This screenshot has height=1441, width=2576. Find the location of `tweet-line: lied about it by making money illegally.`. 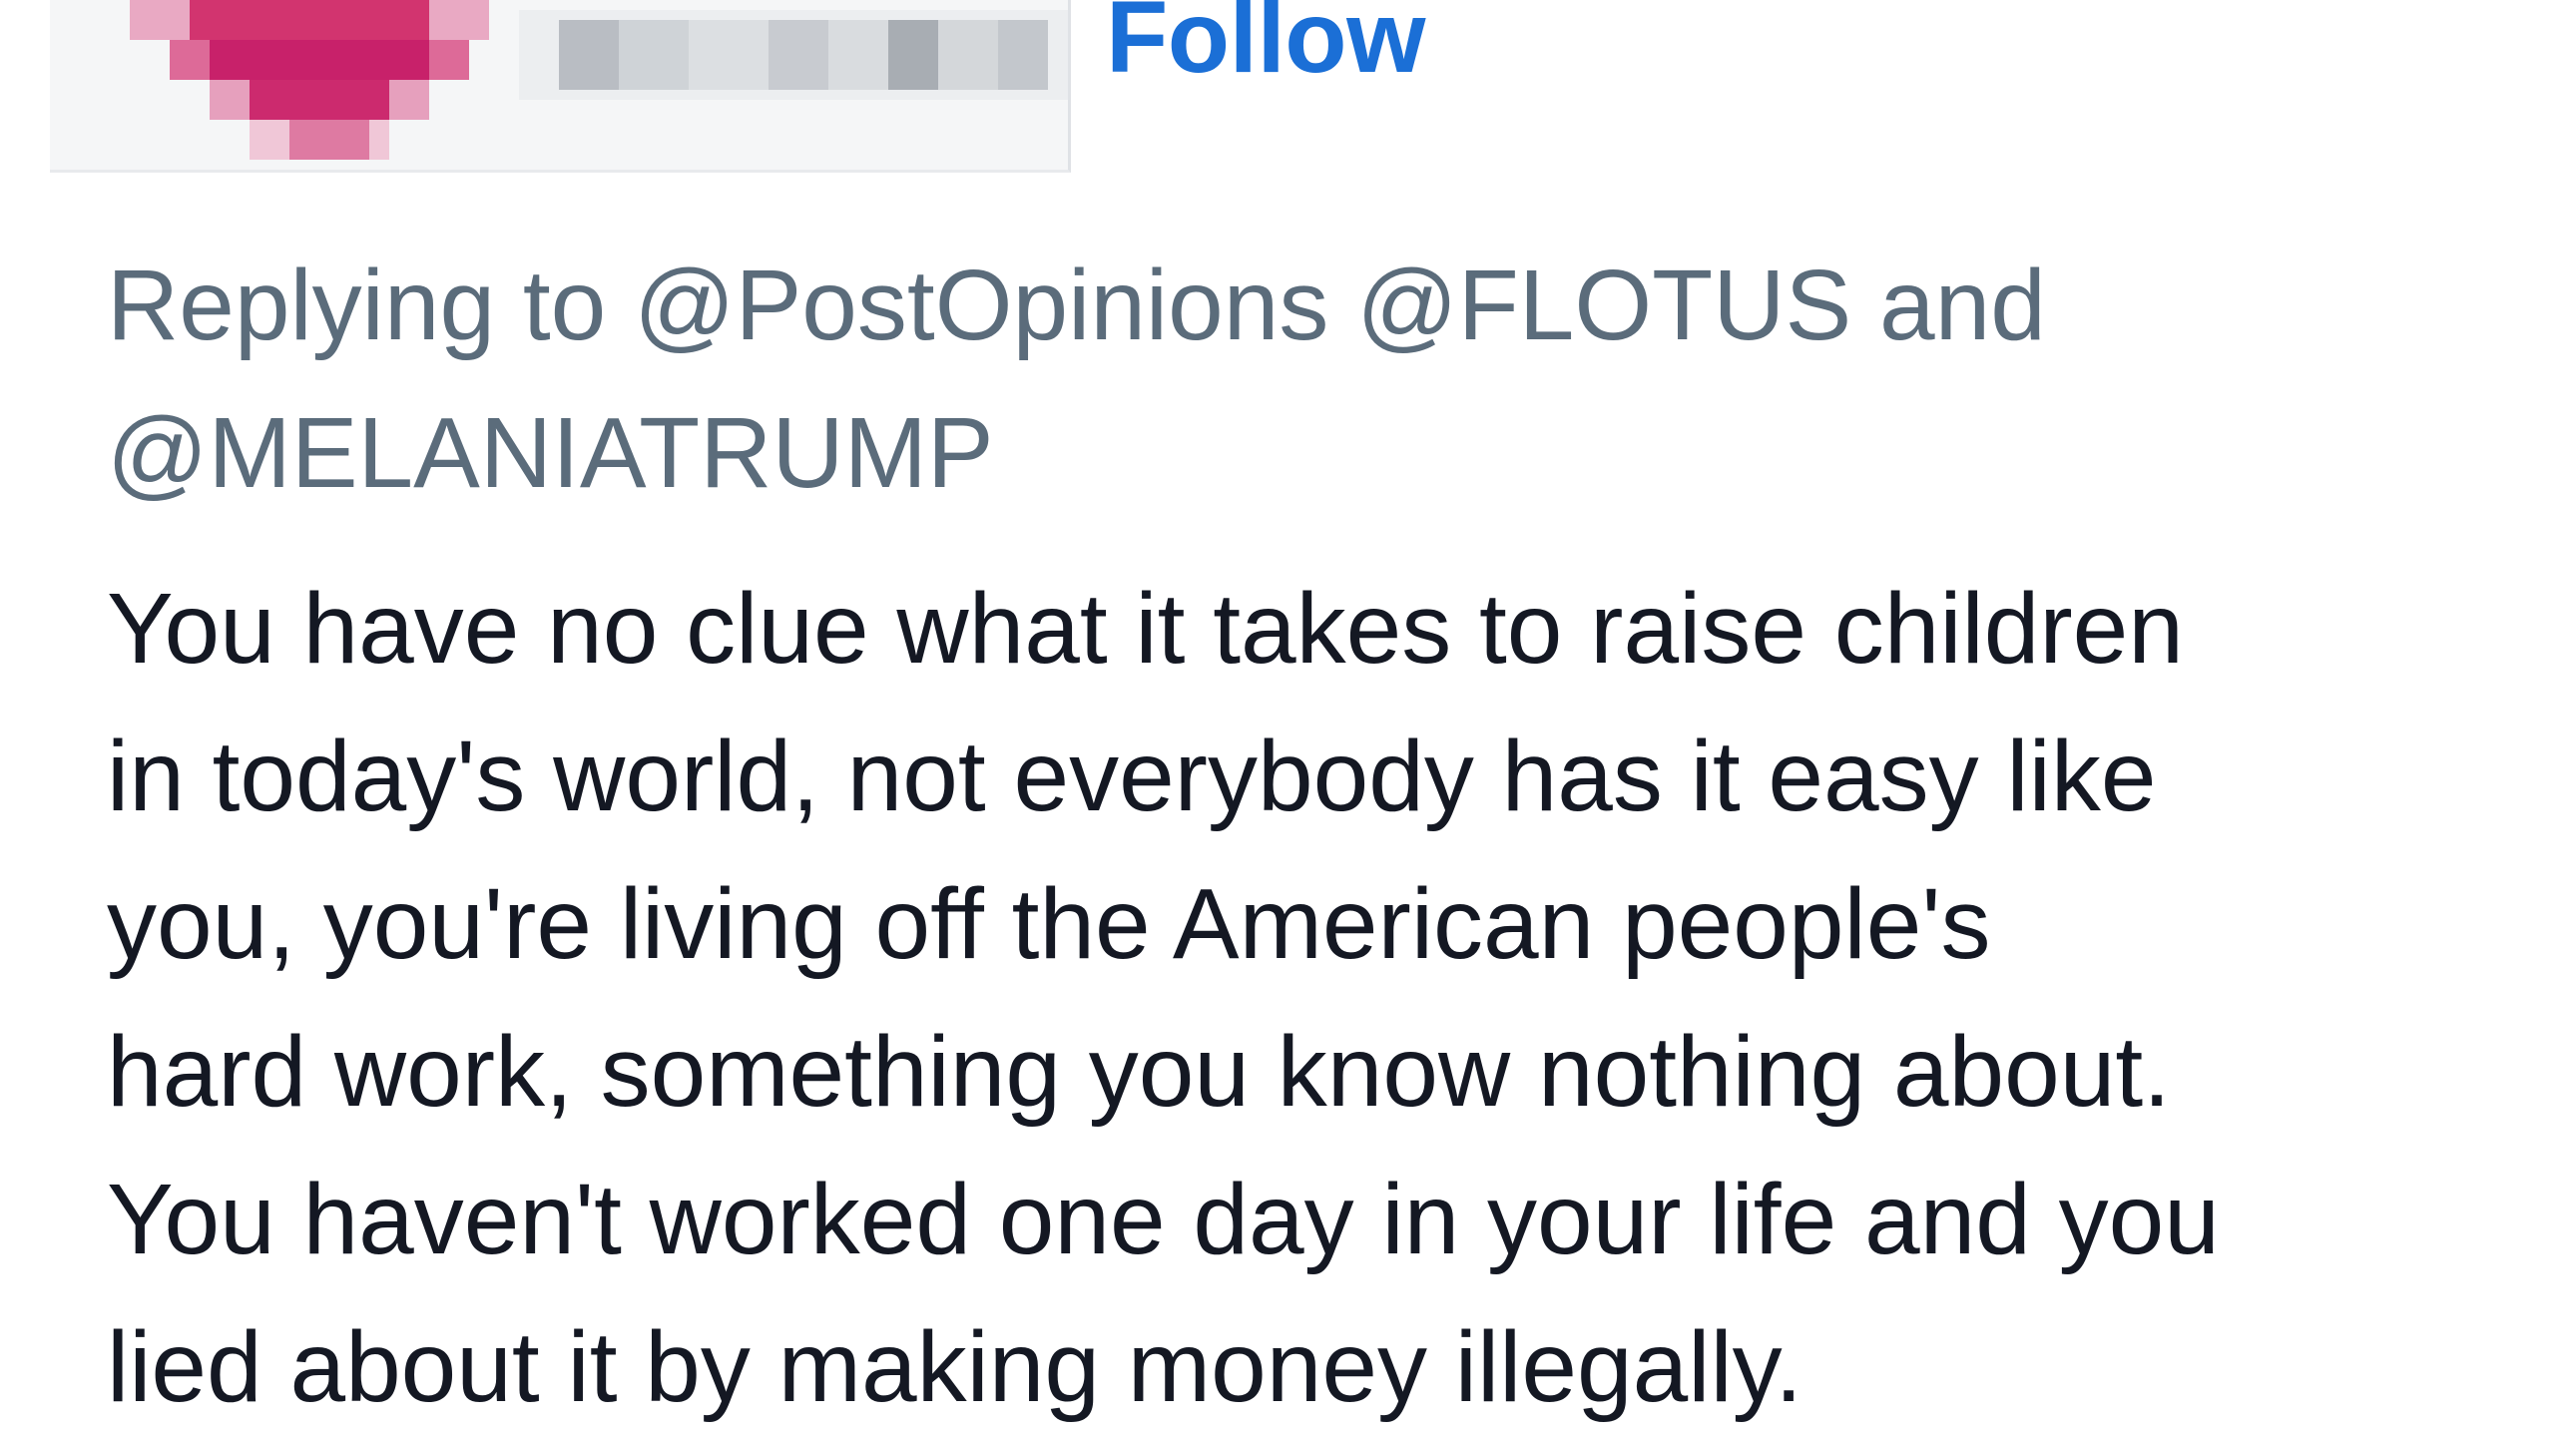

tweet-line: lied about it by making money illegally. is located at coordinates (955, 1367).